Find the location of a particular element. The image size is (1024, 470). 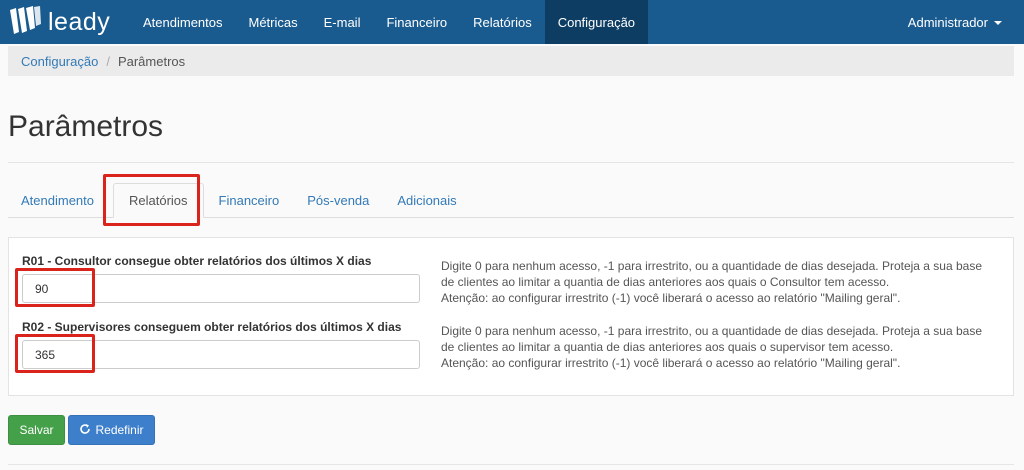

tab-relatorios: Relatórios is located at coordinates (158, 200).